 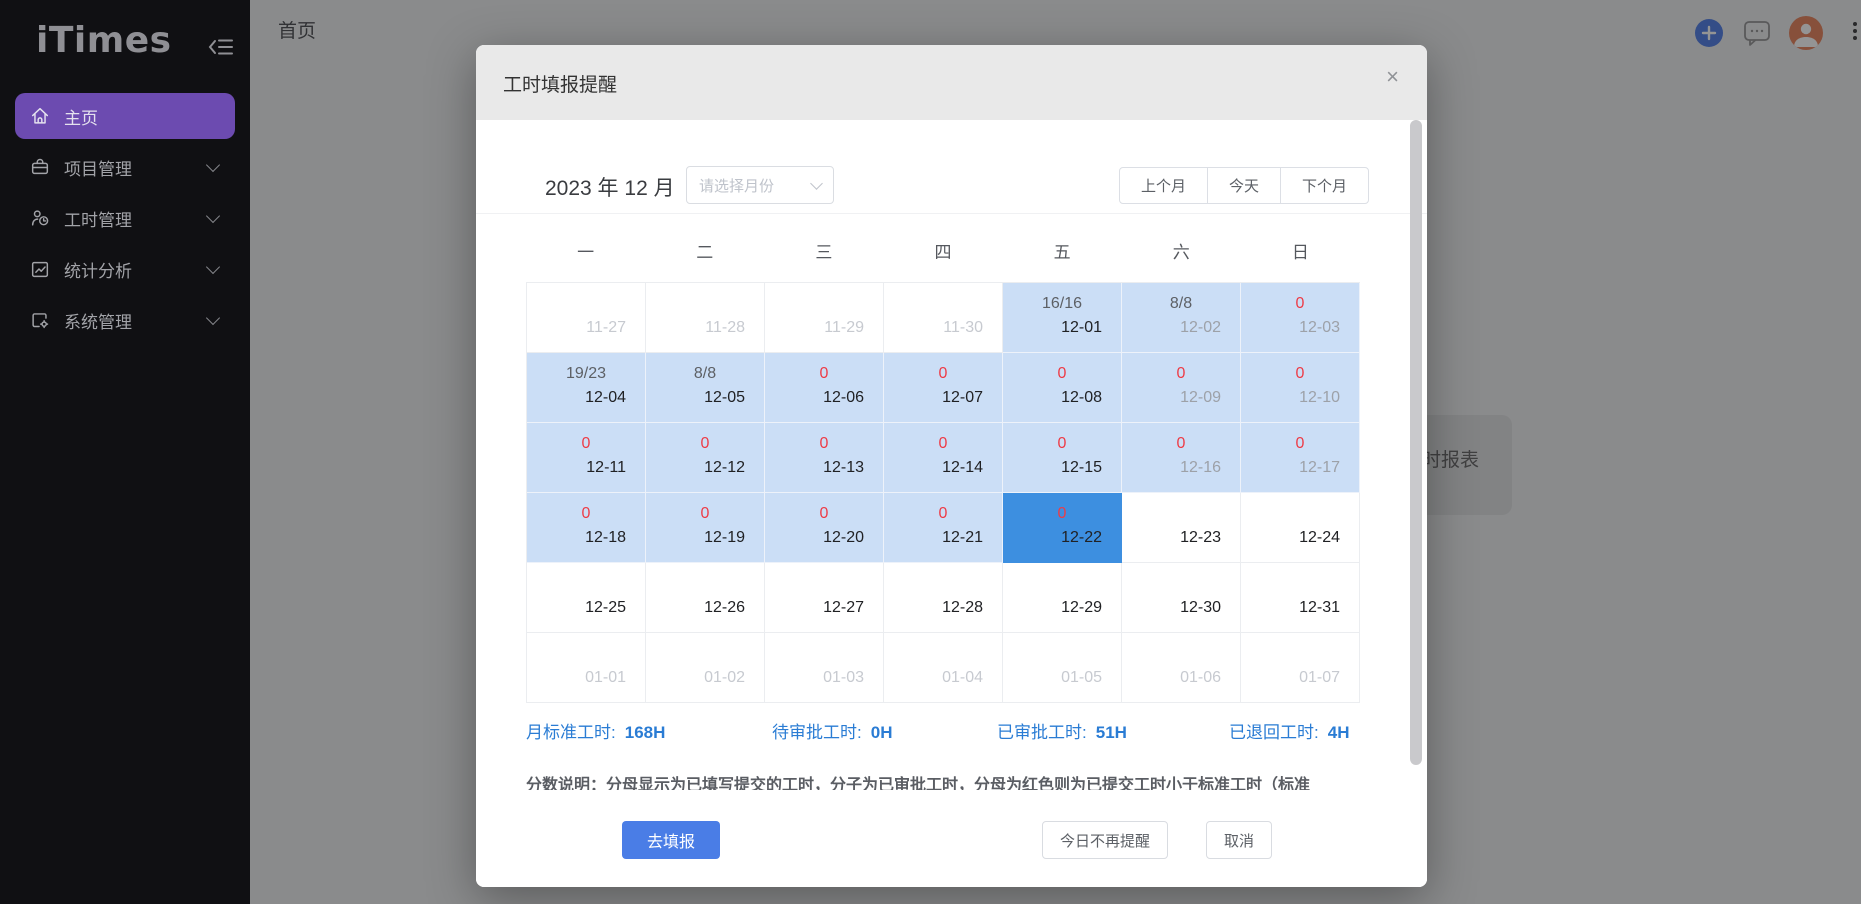 What do you see at coordinates (1319, 607) in the screenshot?
I see `cell-date-label: 12-31` at bounding box center [1319, 607].